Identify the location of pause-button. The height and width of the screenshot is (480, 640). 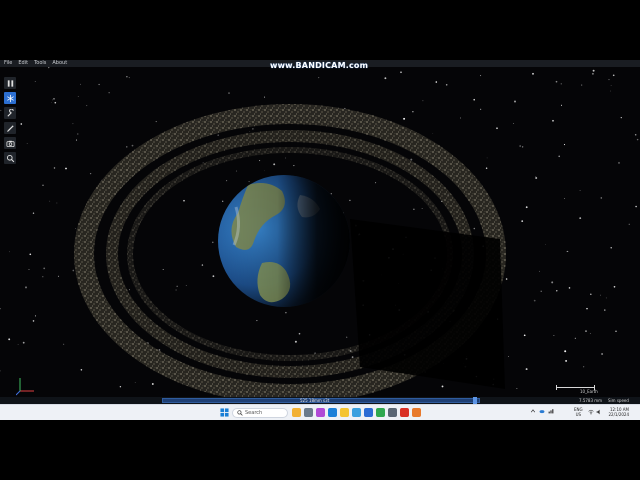
(10, 83).